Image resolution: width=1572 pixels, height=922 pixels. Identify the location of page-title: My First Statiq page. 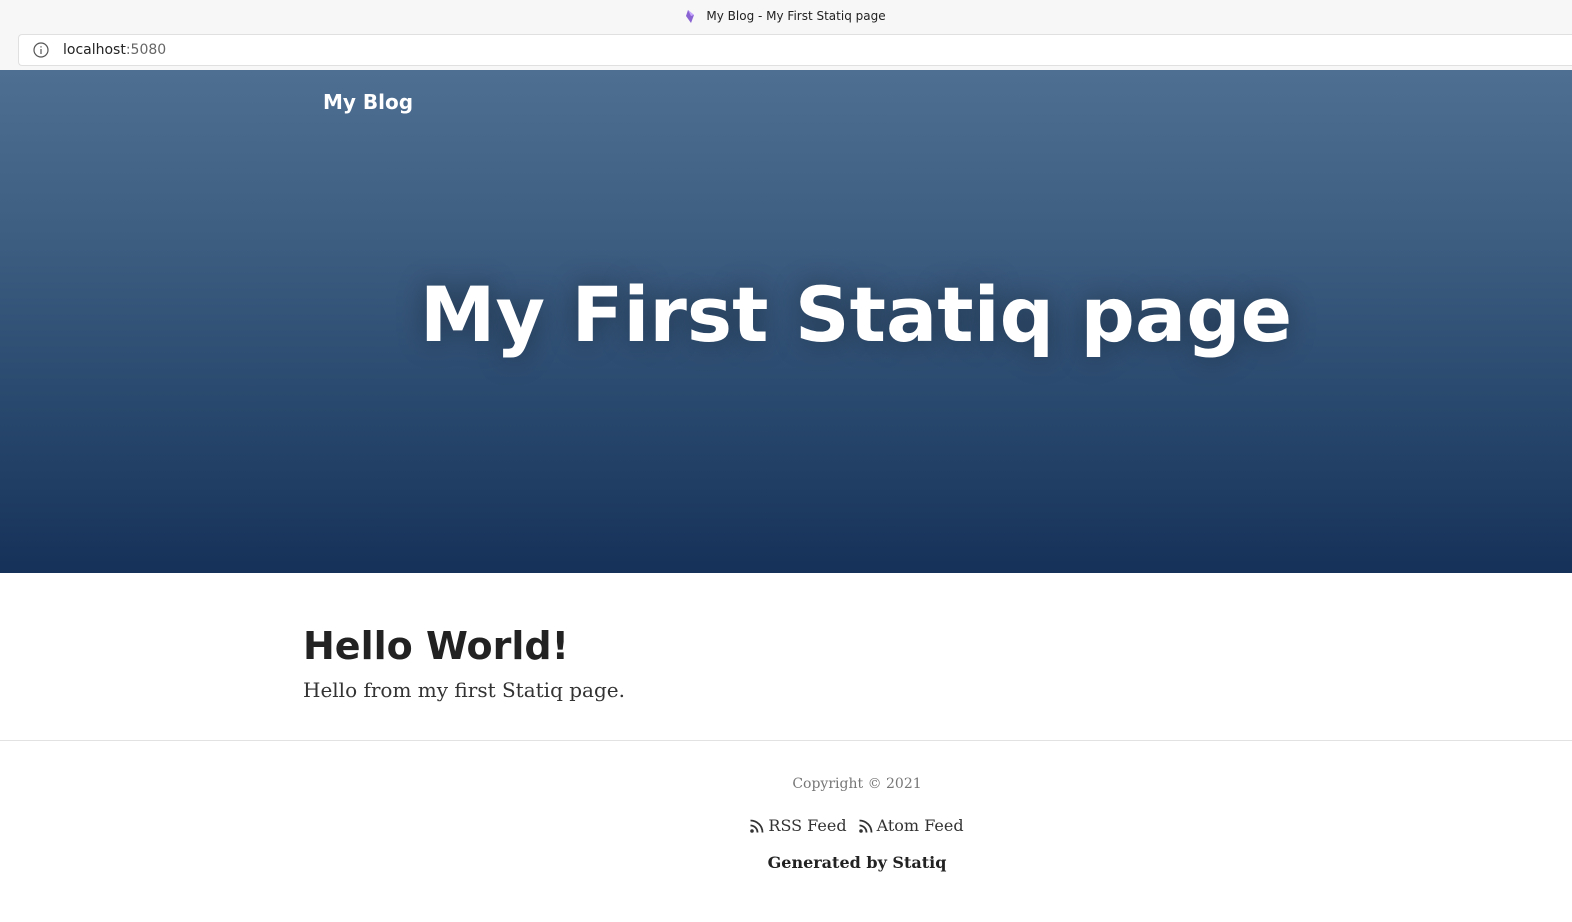
(856, 314).